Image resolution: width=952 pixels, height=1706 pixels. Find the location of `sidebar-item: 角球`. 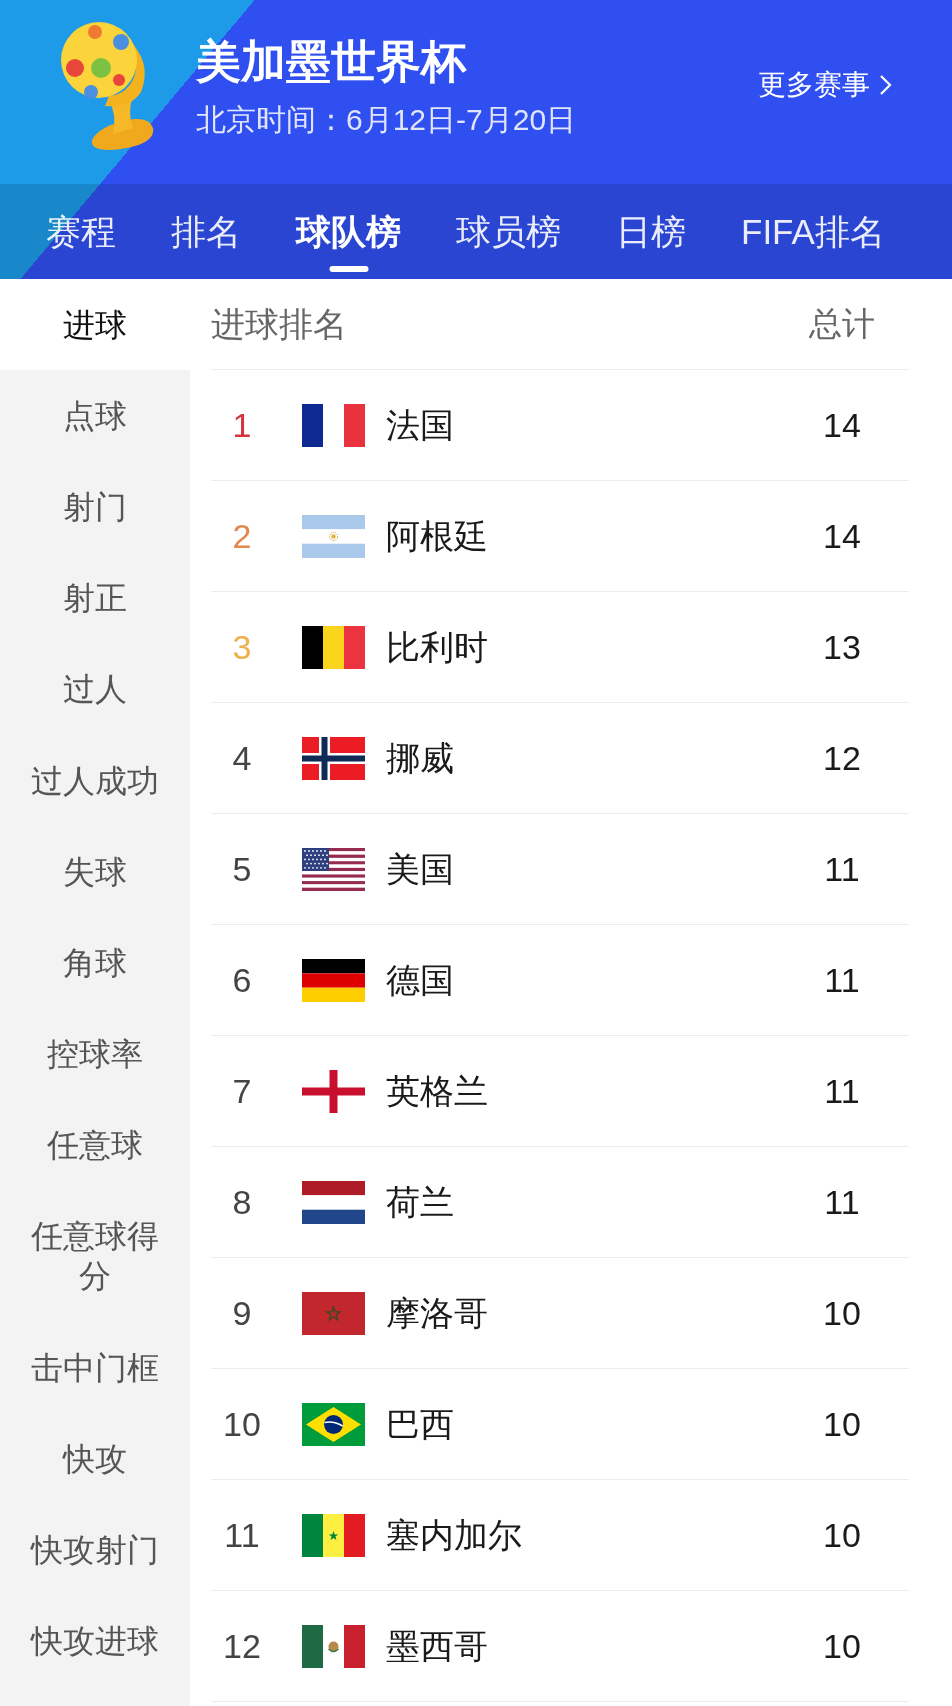

sidebar-item: 角球 is located at coordinates (95, 963).